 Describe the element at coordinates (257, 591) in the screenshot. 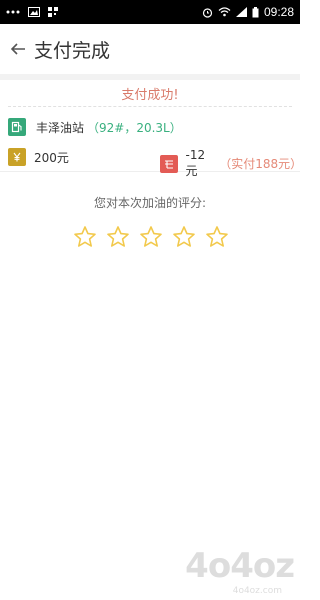

I see `watermark-subtext: 4o4oz.com` at that location.